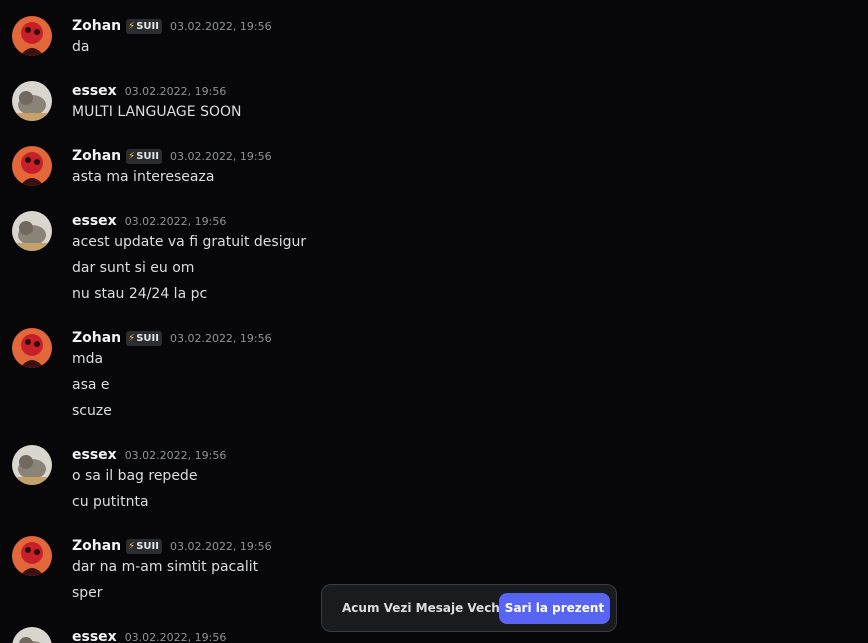 The image size is (868, 643). I want to click on older-messages-bar: Acum Vezi Mesaje Vechi Sari la prezent, so click(469, 608).